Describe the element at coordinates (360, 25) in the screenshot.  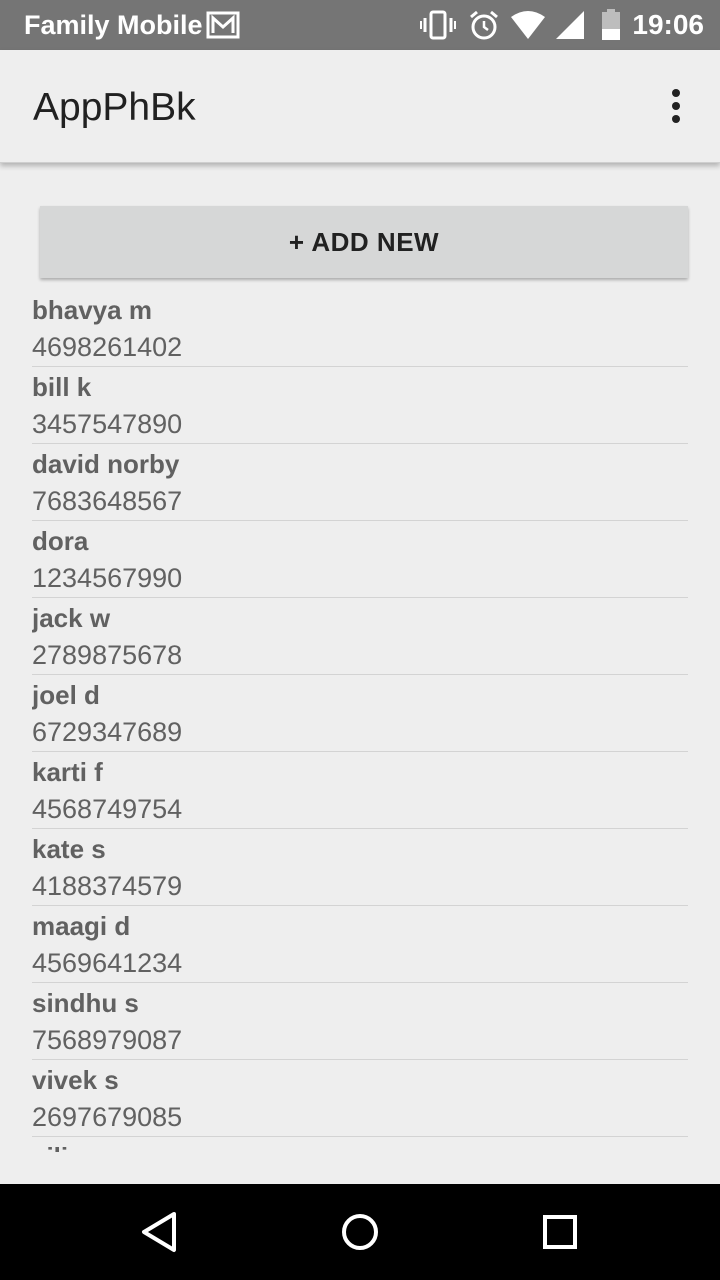
I see `status-bar: Family Mobile 19:06` at that location.